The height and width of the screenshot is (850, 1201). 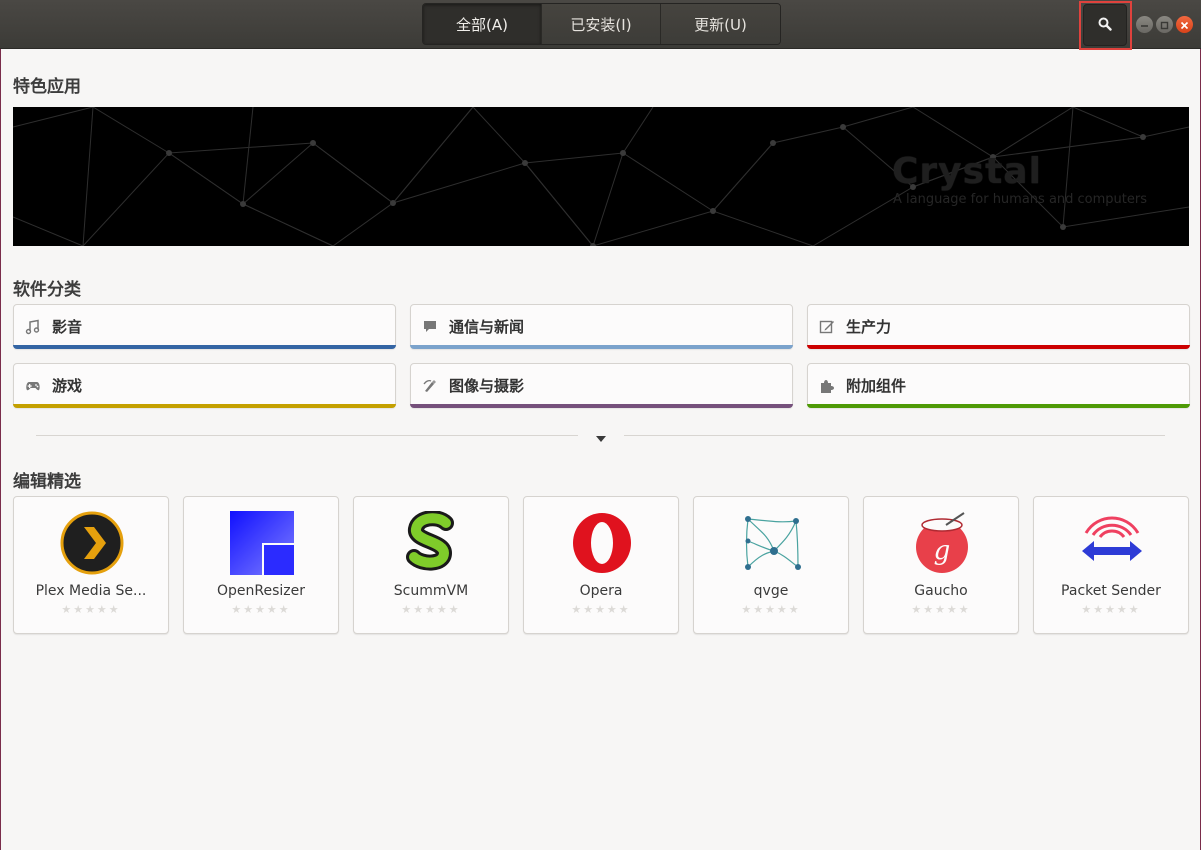 I want to click on header-bar: 全部(A) 已安装(I) 更新(U), so click(x=600, y=25).